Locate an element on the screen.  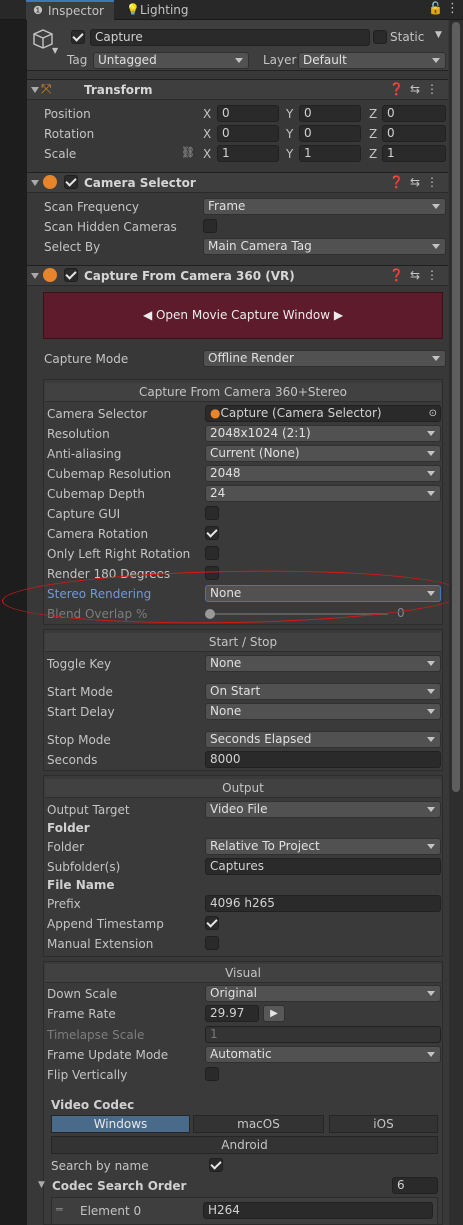
codec-tab-macos: macOS is located at coordinates (258, 1124).